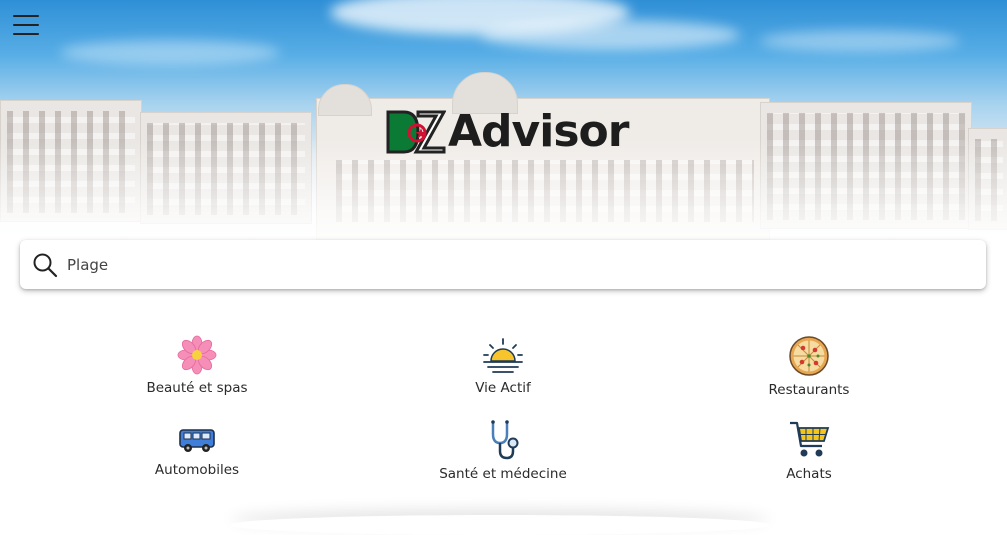 The image size is (1007, 535). Describe the element at coordinates (197, 470) in the screenshot. I see `category-label: Automobiles` at that location.